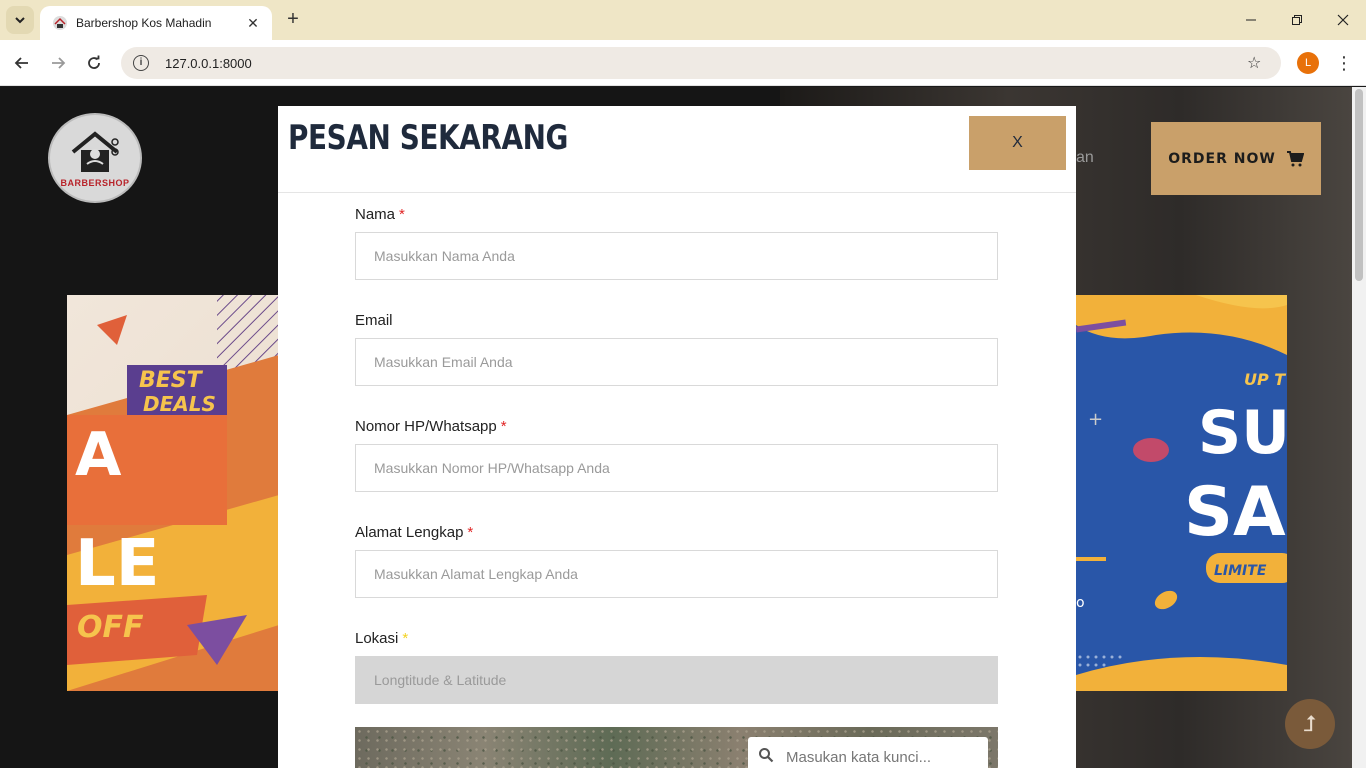  I want to click on phone-input, so click(676, 468).